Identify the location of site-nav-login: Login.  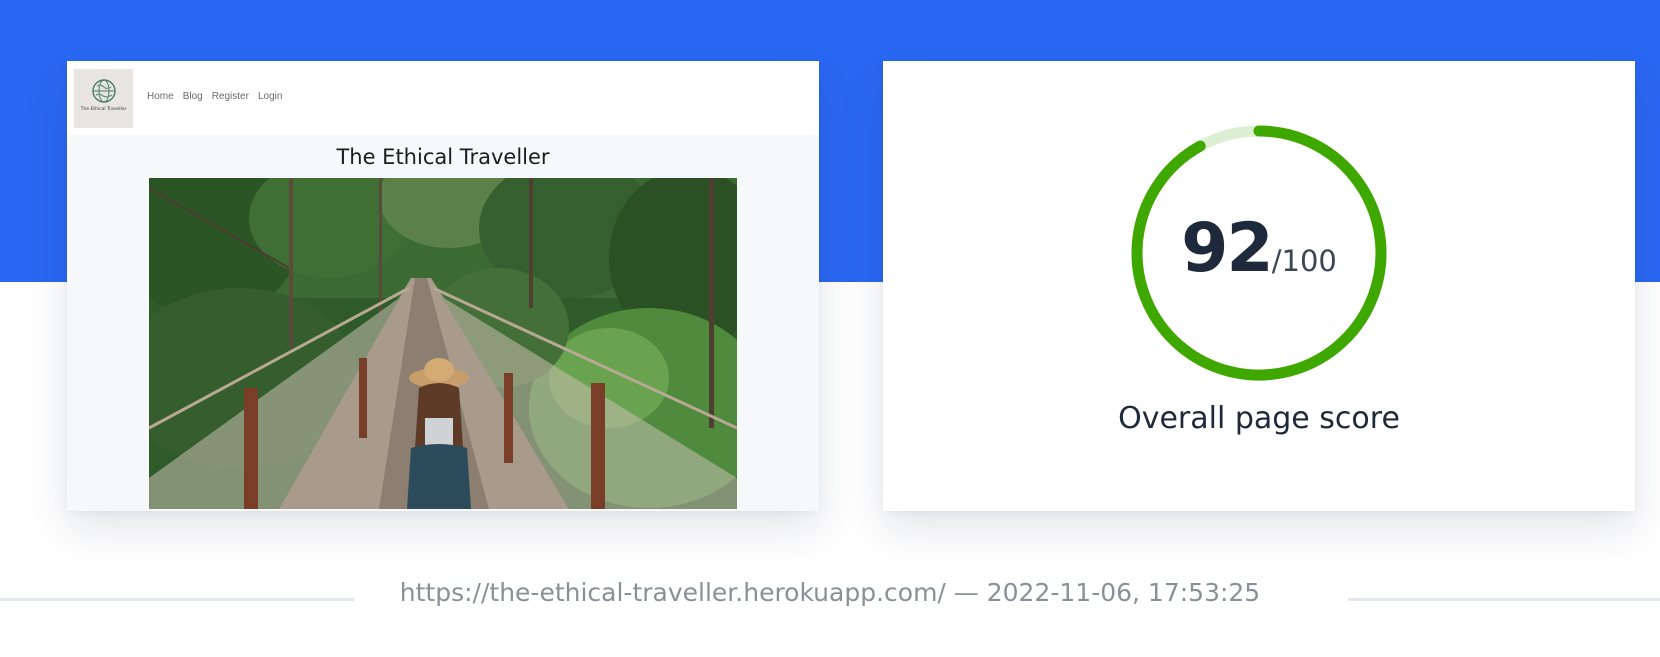
(270, 96).